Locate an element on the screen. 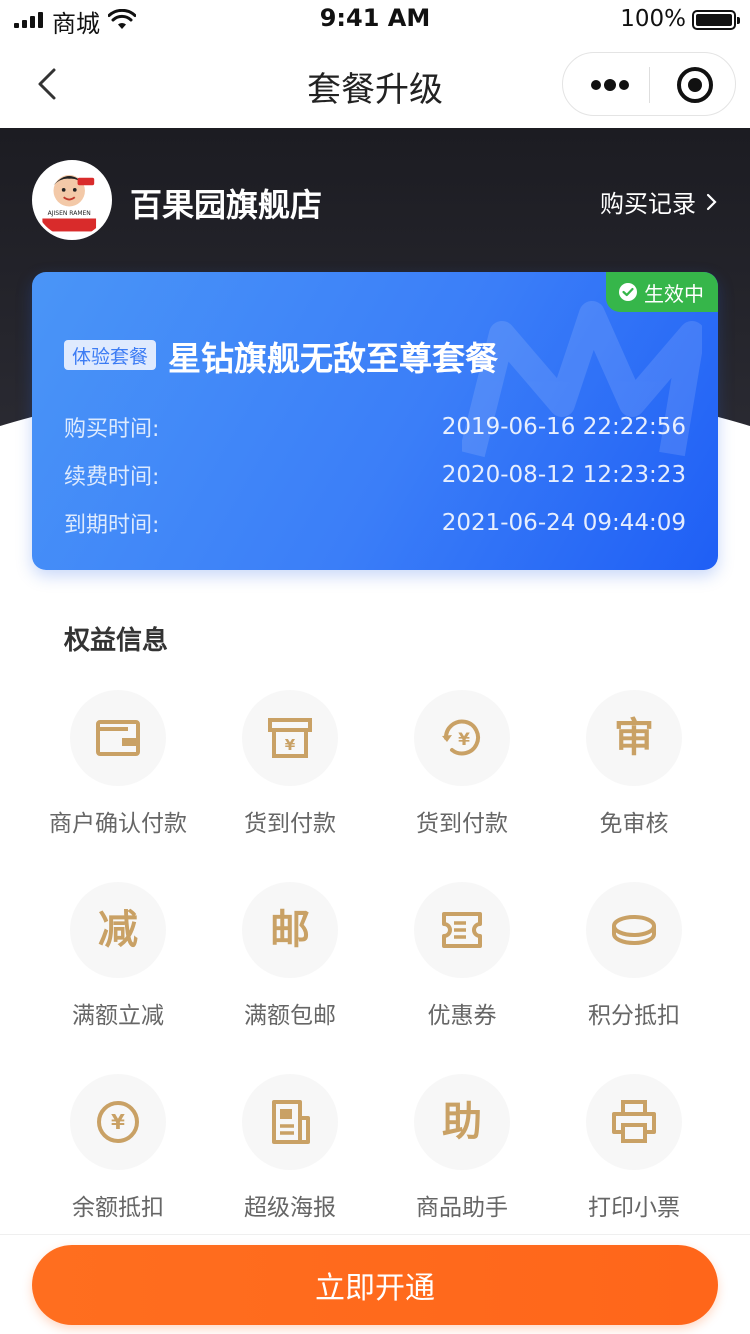 This screenshot has height=1334, width=750. wallet-icon is located at coordinates (118, 738).